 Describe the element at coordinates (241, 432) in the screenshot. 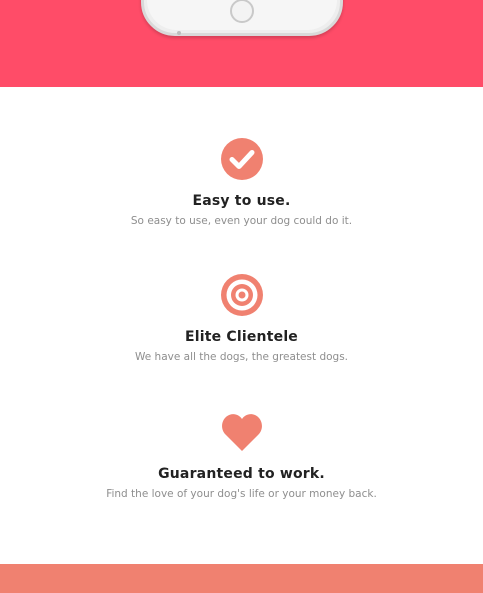

I see `heart-icon` at that location.